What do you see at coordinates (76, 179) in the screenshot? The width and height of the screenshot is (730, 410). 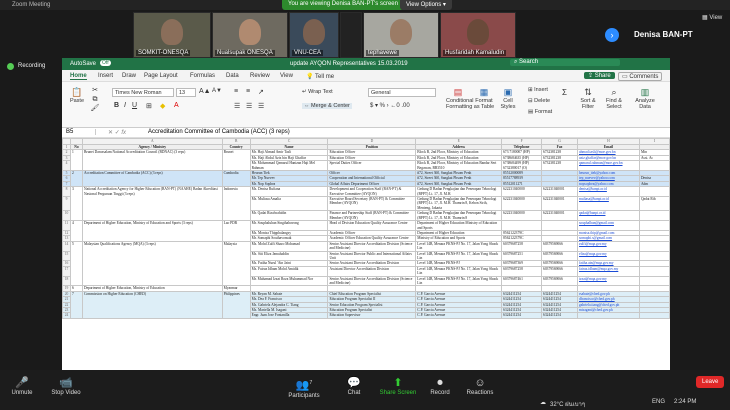 I see `cell-no: 2` at bounding box center [76, 179].